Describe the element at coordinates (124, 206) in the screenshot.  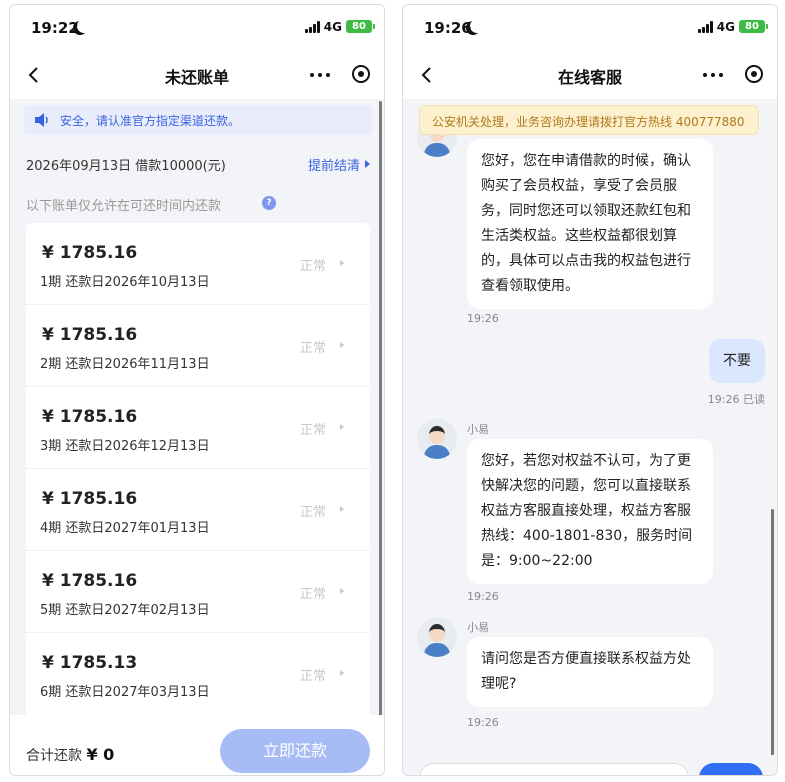
I see `hint-text: 以下账单仅允许在可还时间内还款` at that location.